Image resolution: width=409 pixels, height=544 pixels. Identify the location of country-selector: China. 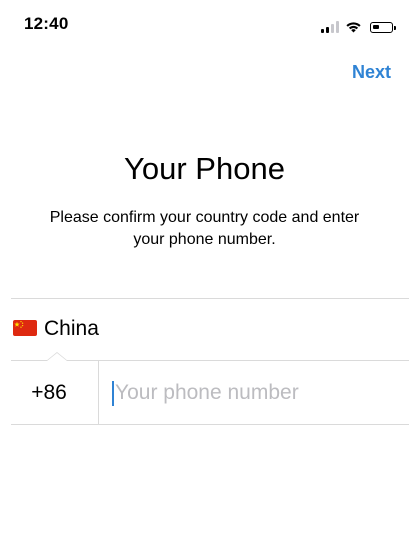
(204, 329).